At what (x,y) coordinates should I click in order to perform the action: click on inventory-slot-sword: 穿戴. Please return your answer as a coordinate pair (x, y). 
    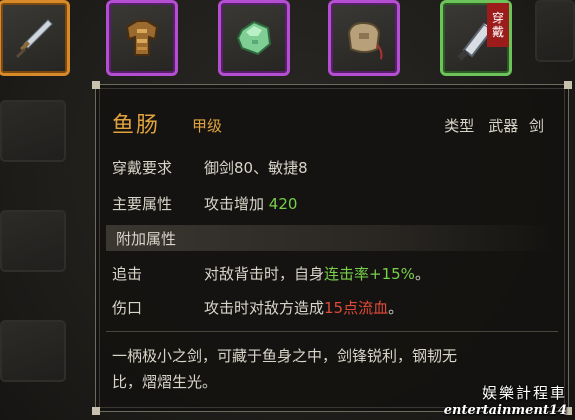
    Looking at the image, I should click on (476, 38).